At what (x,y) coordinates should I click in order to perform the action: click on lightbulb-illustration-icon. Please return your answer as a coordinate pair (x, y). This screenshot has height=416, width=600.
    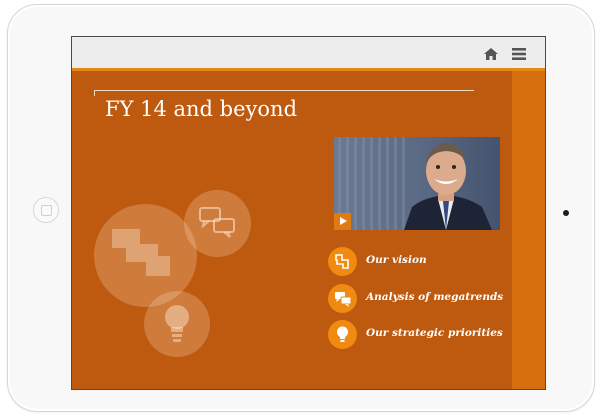
    Looking at the image, I should click on (177, 323).